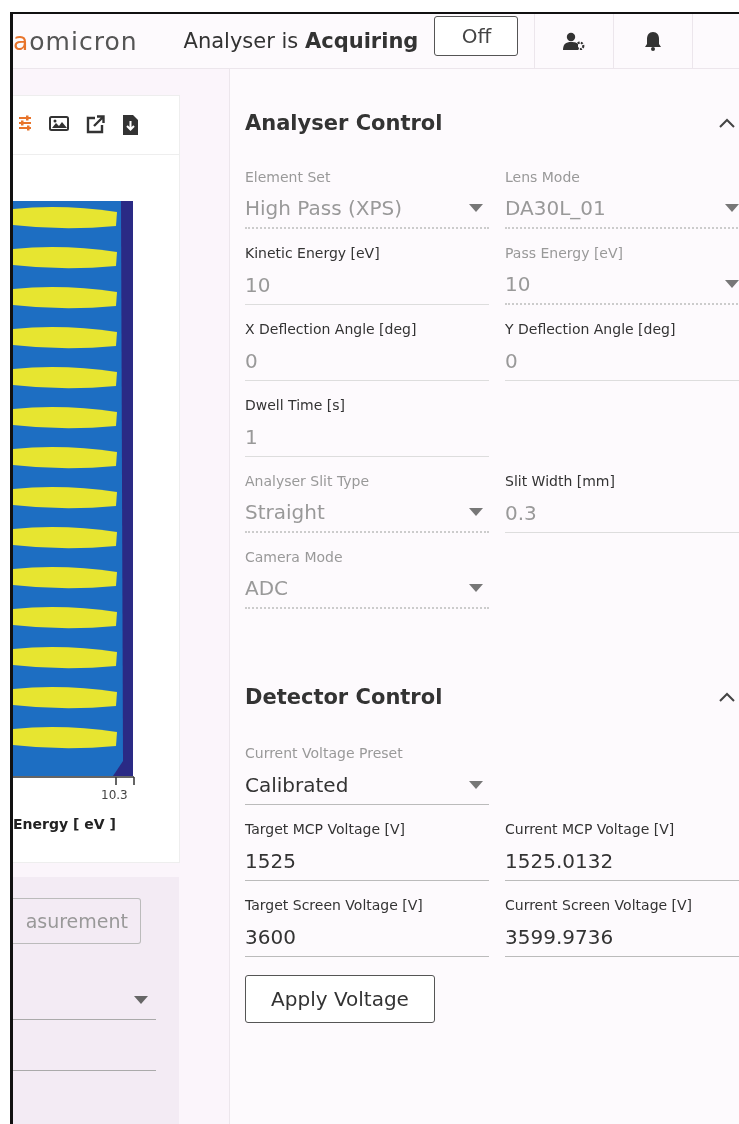 Image resolution: width=739 pixels, height=1124 pixels. I want to click on off-button: Off, so click(476, 36).